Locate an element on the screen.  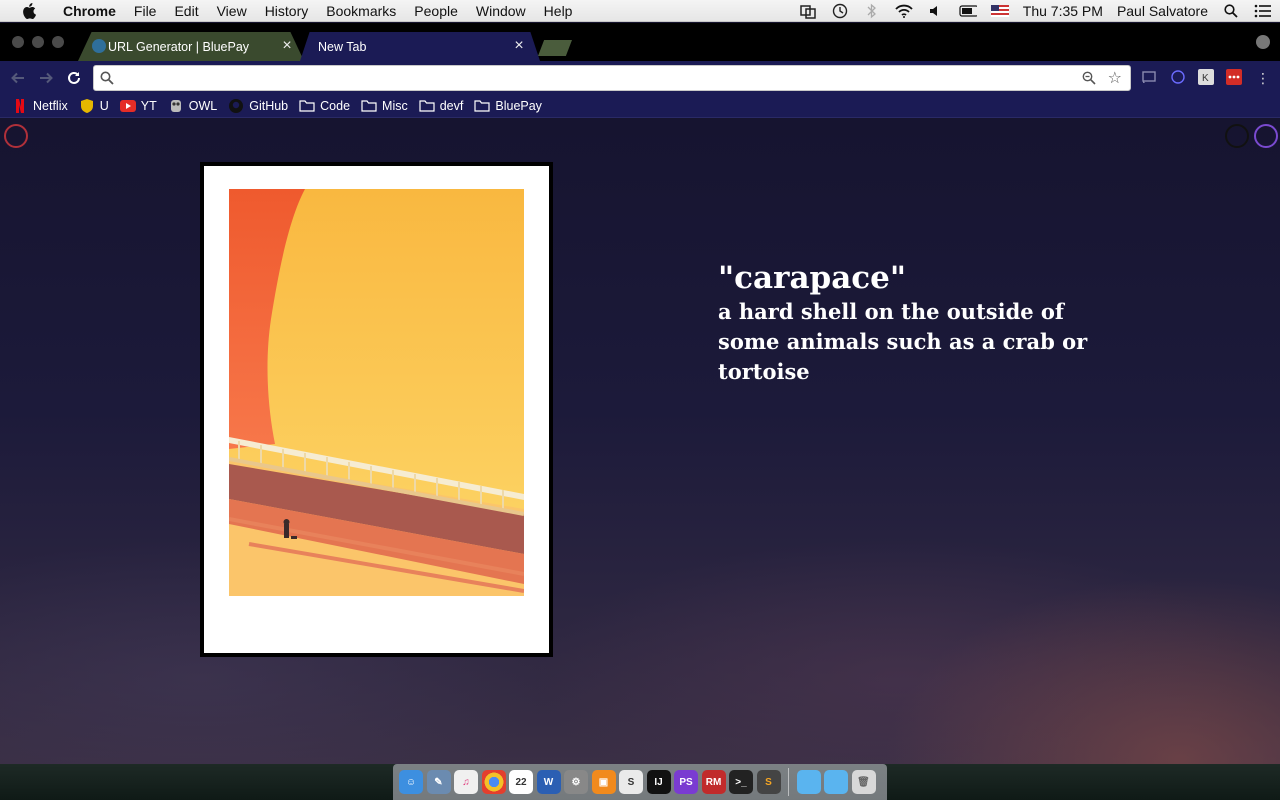
youtube-icon is located at coordinates (127, 106).